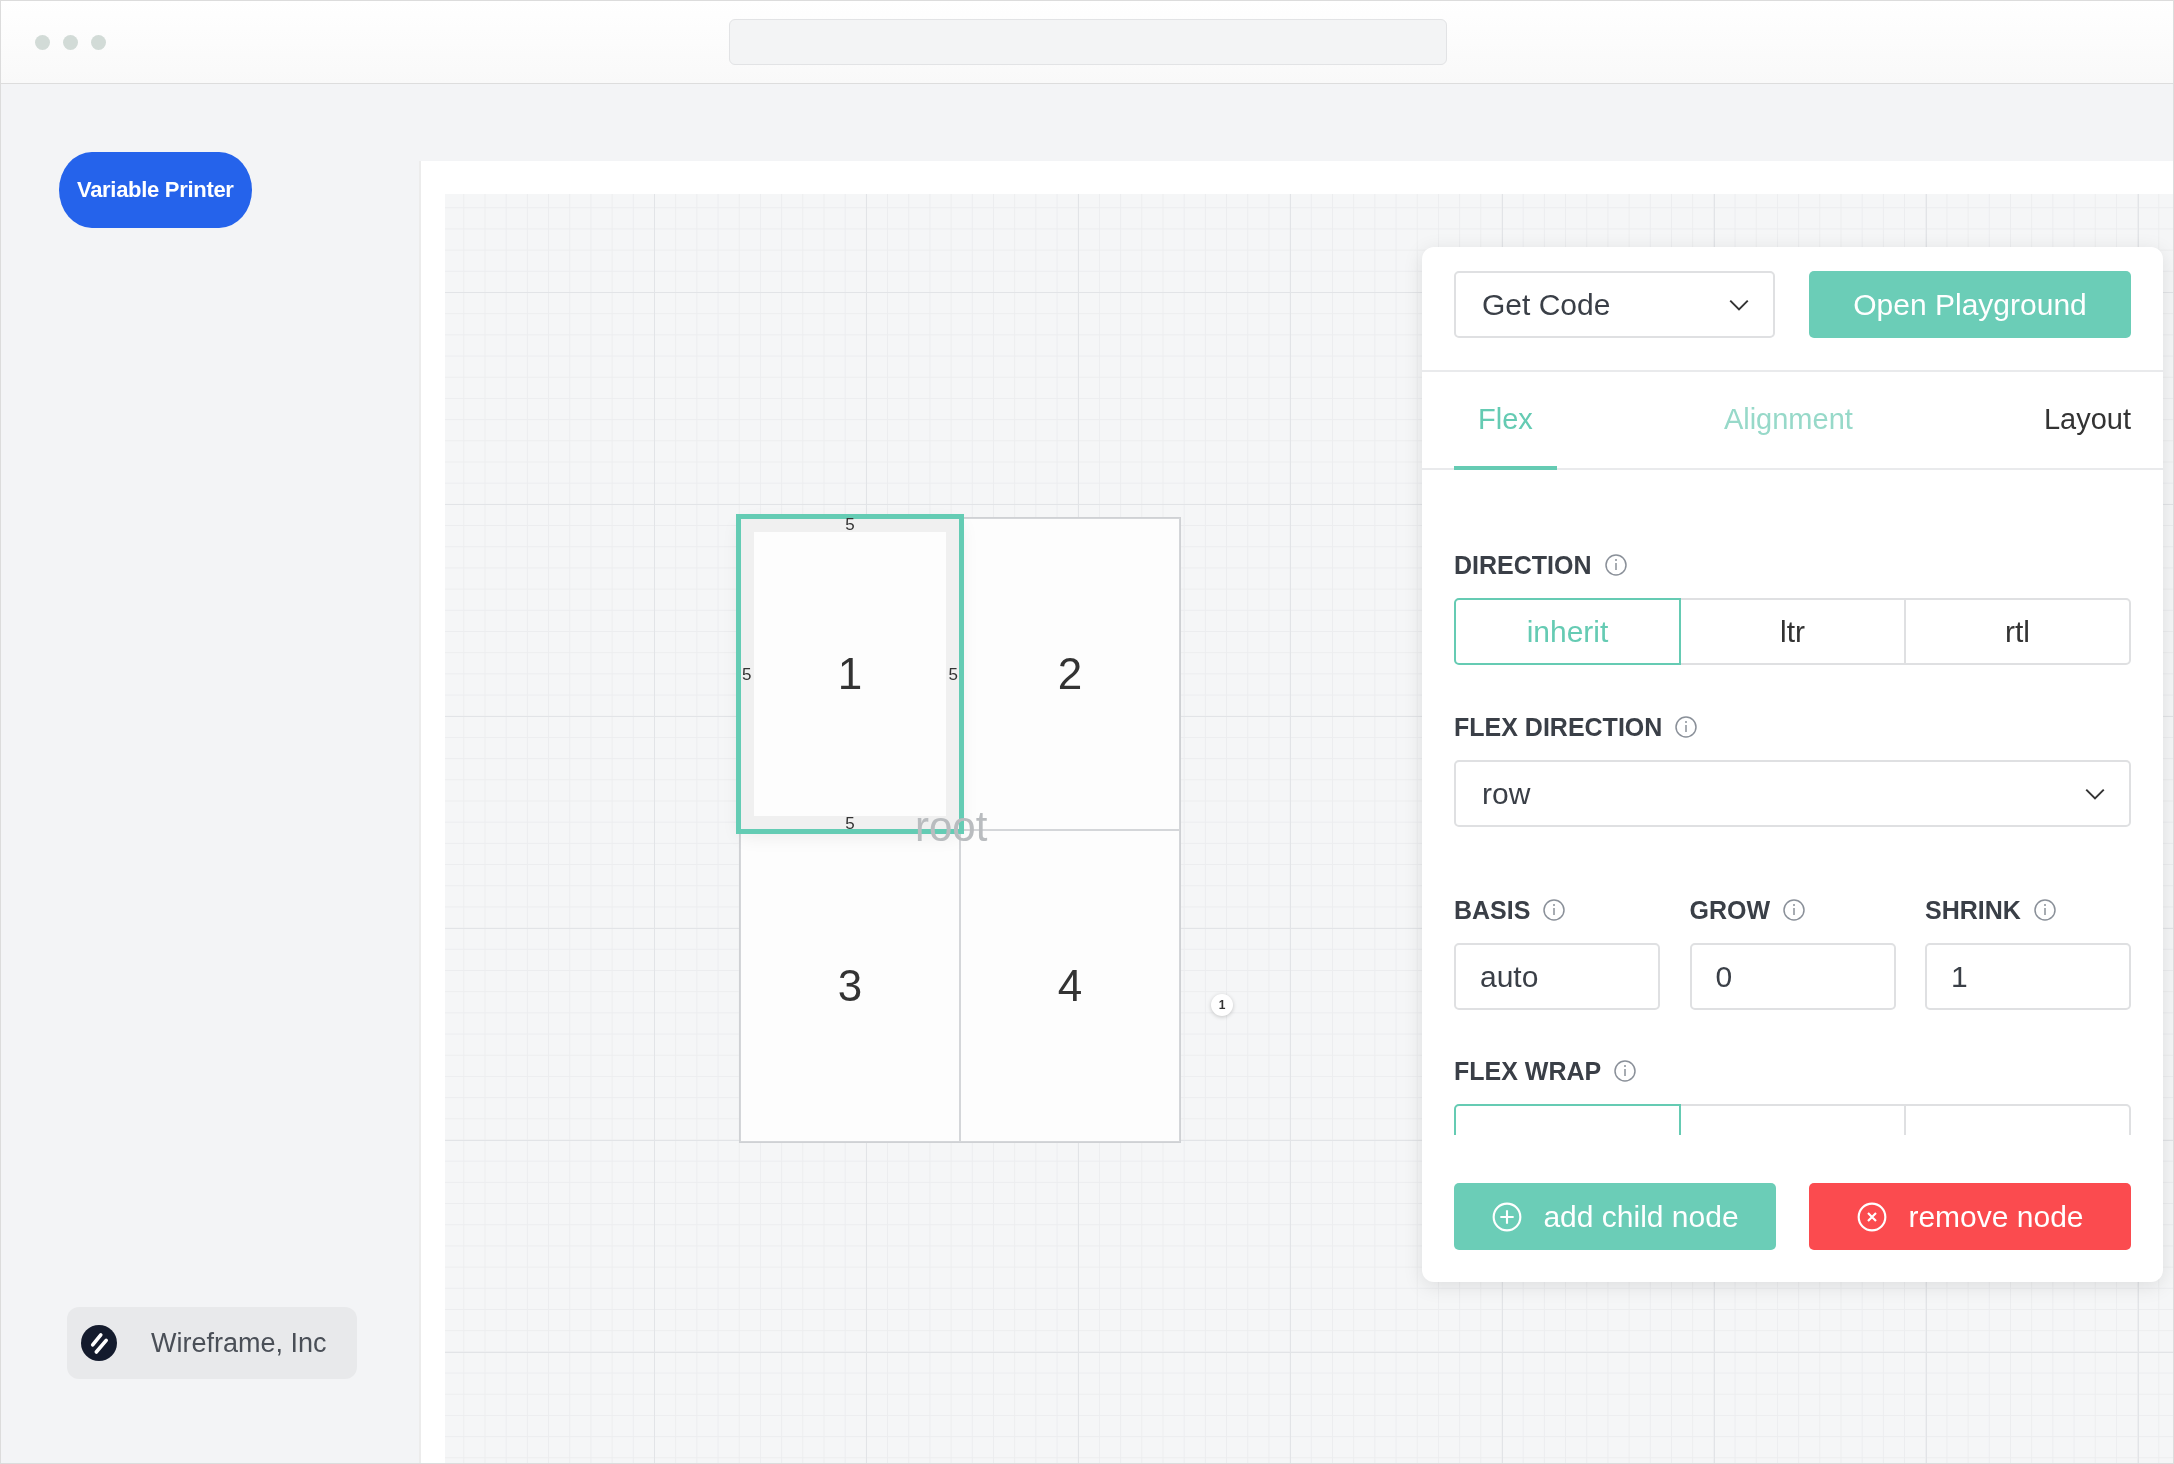  What do you see at coordinates (1730, 910) in the screenshot?
I see `field-label: GROW` at bounding box center [1730, 910].